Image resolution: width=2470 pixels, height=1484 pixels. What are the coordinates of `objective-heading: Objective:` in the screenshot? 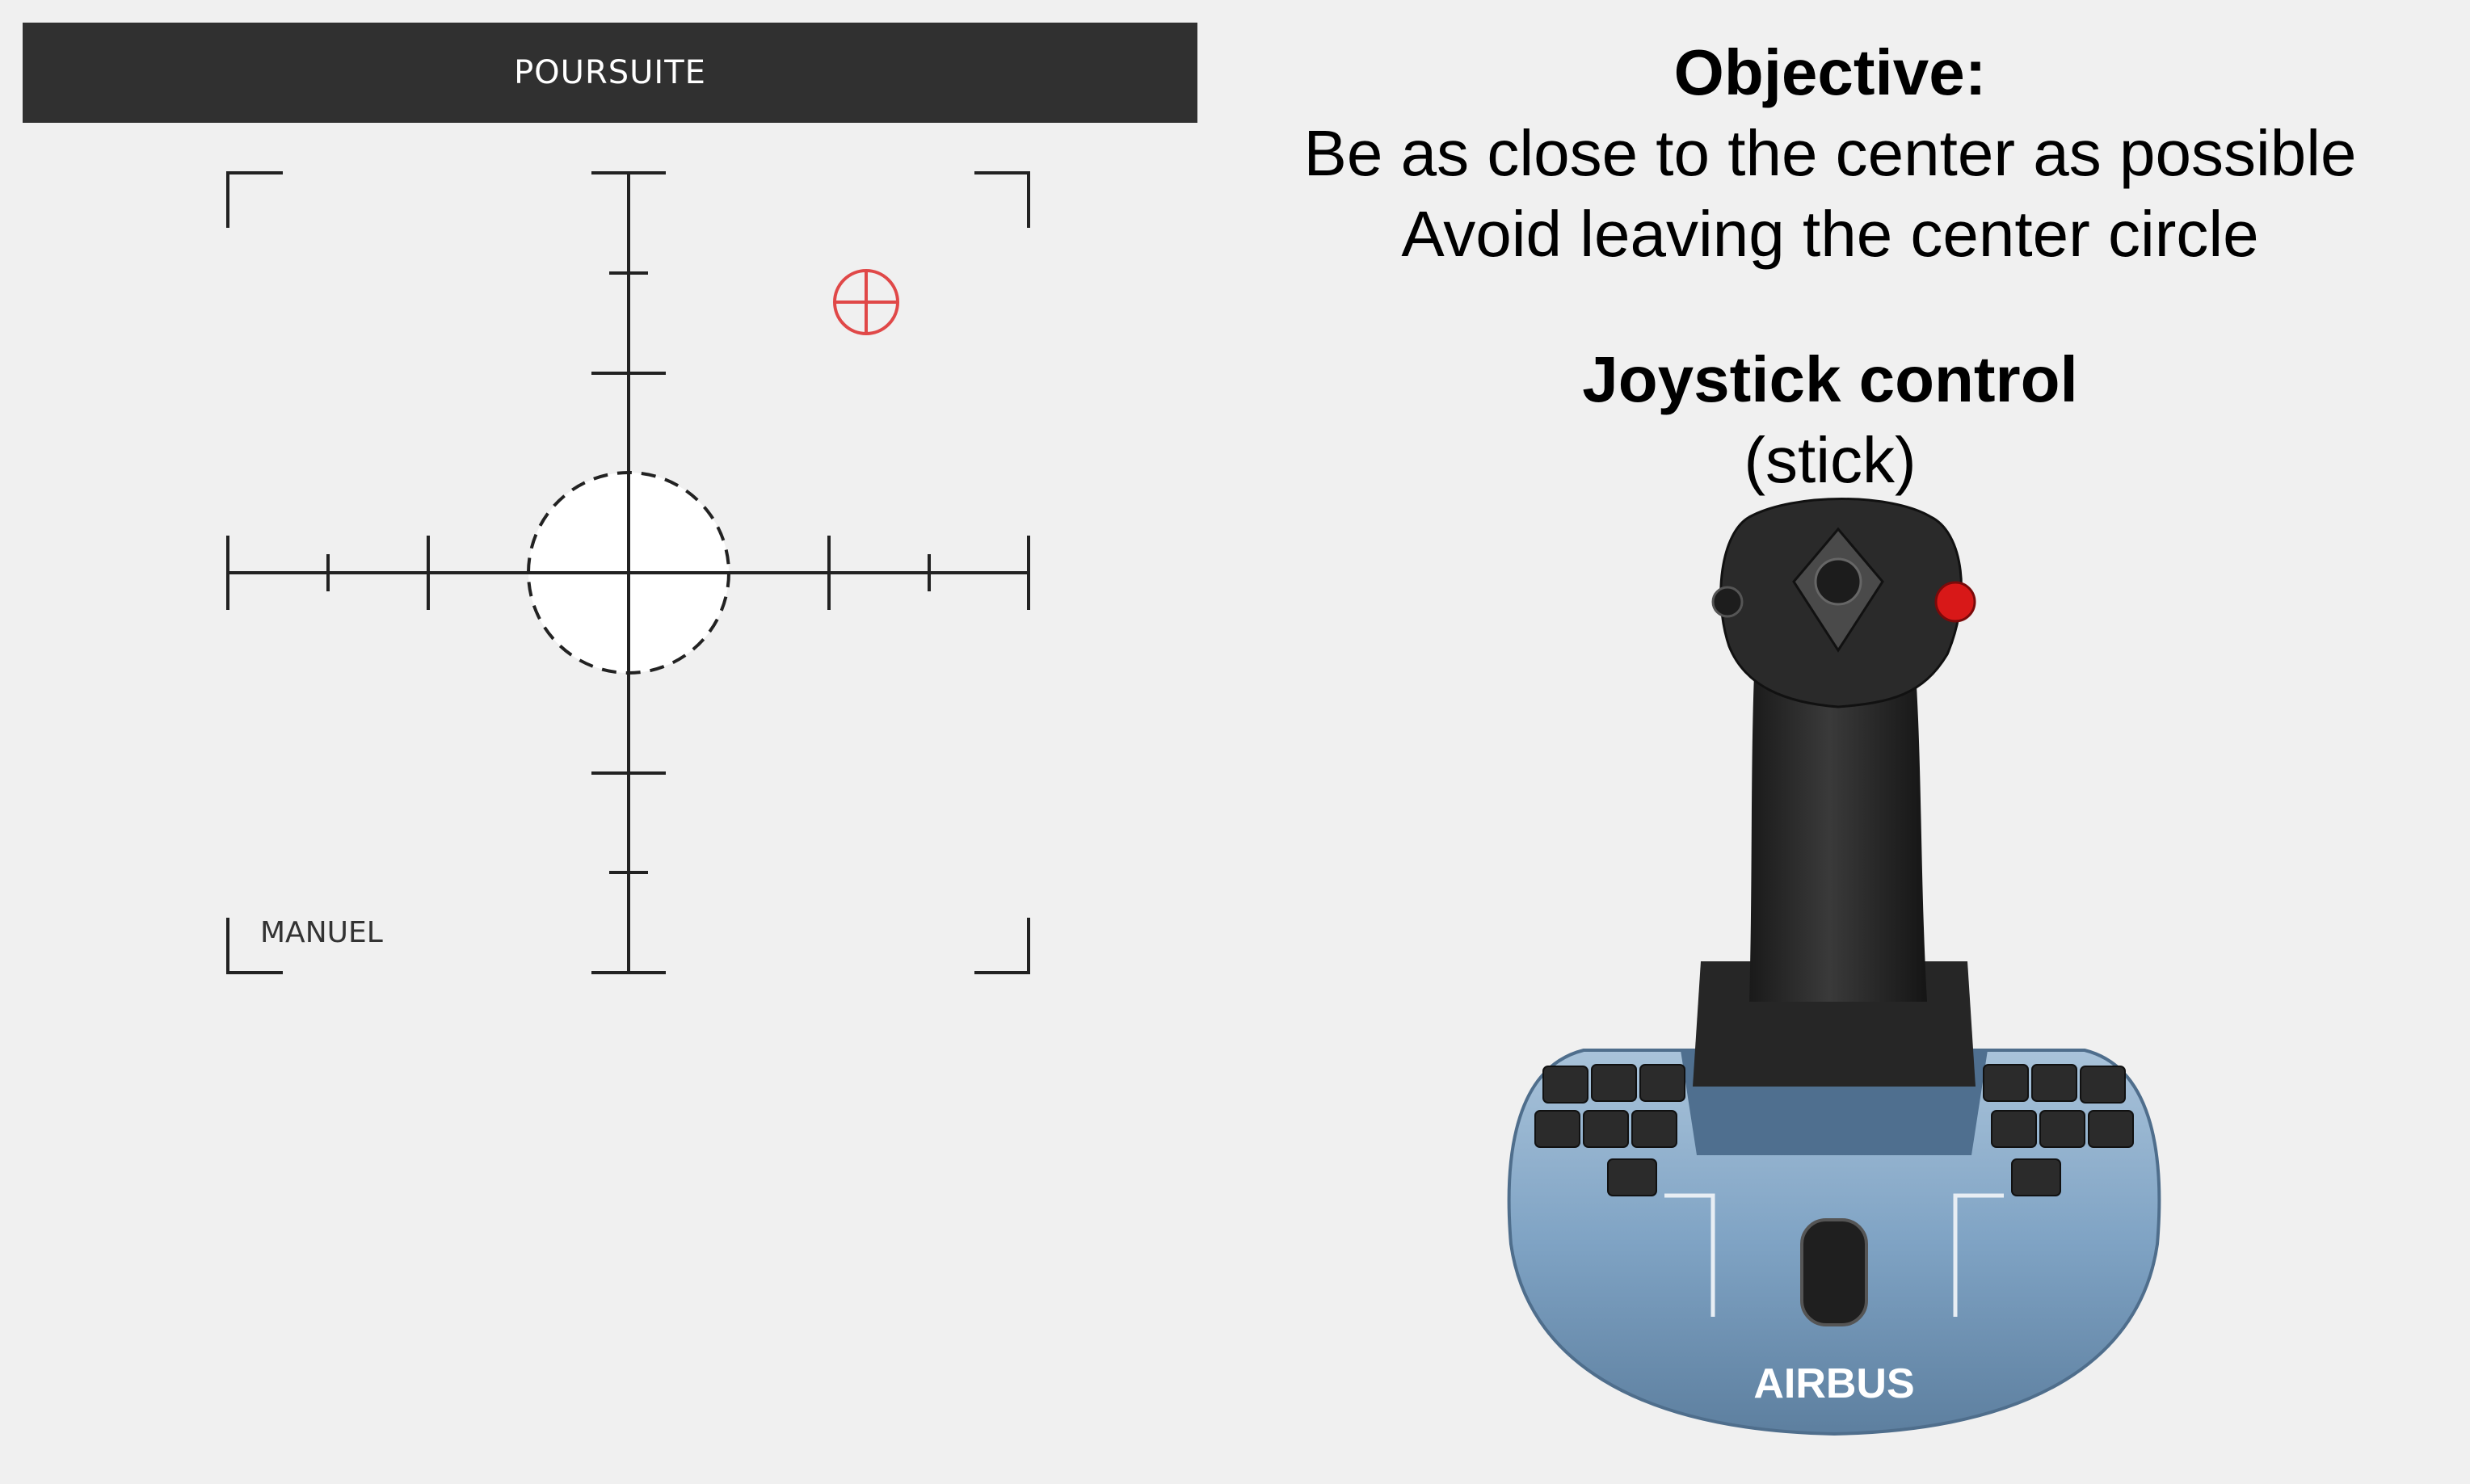 It's located at (1830, 72).